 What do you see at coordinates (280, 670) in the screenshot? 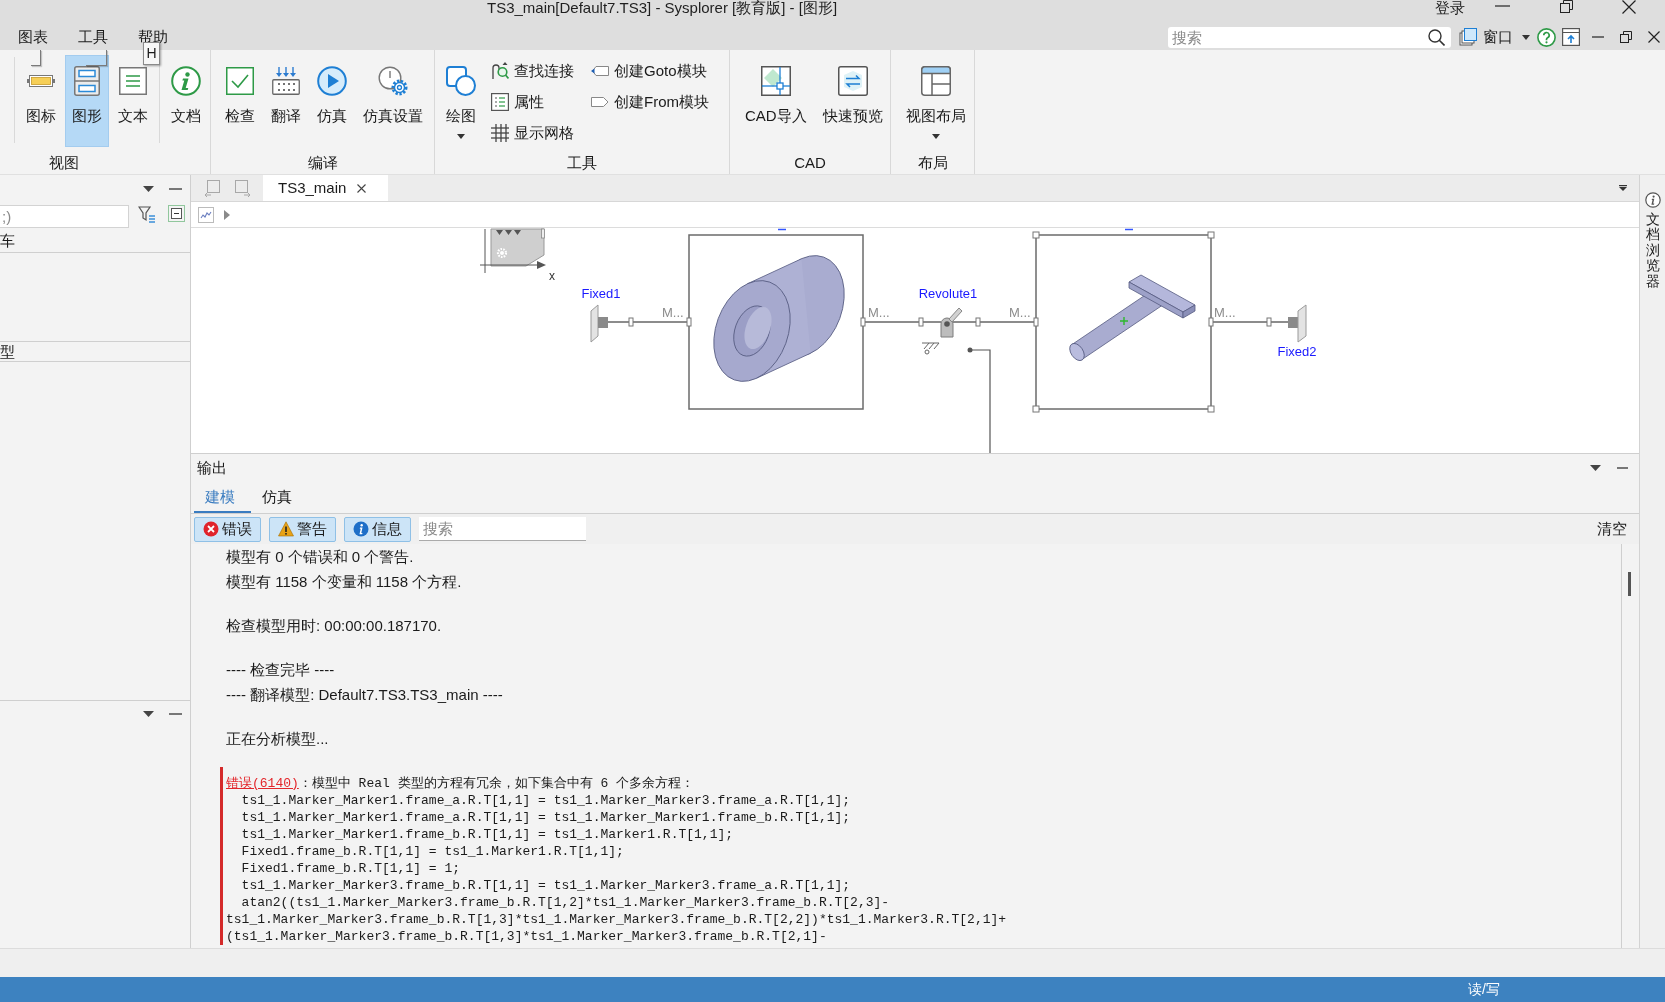
I see `log-text: ---- 检查完毕 ----` at bounding box center [280, 670].